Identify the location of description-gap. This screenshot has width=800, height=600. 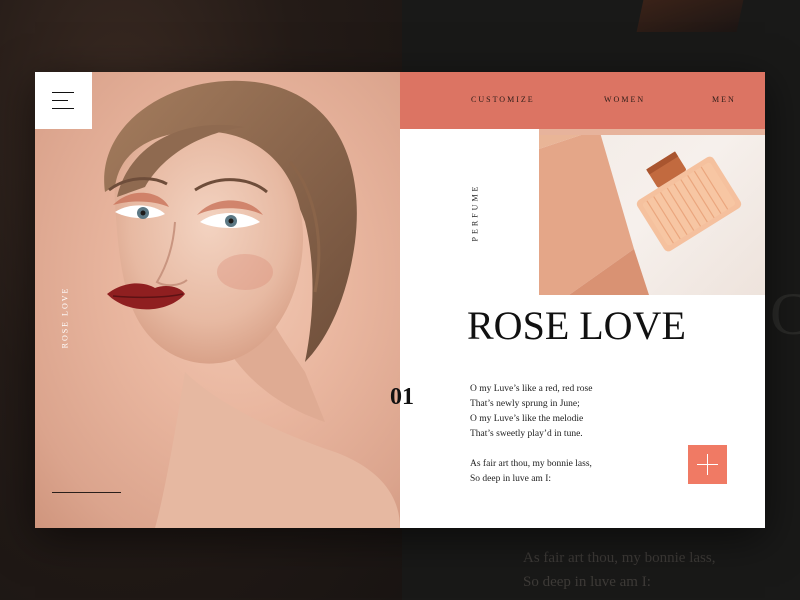
(570, 449).